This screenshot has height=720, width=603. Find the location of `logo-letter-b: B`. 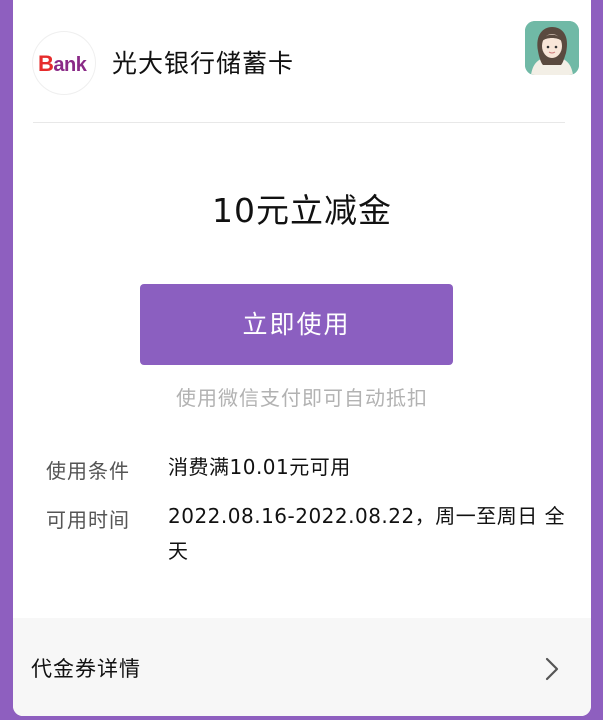

logo-letter-b: B is located at coordinates (46, 63).